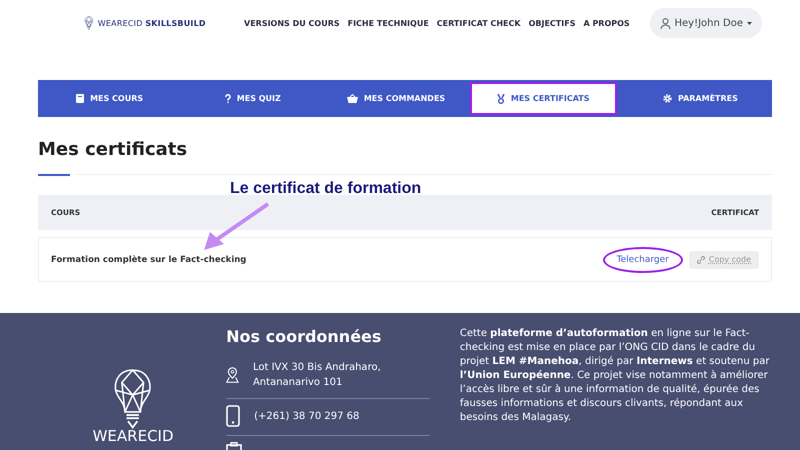  I want to click on annotation-arrow, so click(236, 227).